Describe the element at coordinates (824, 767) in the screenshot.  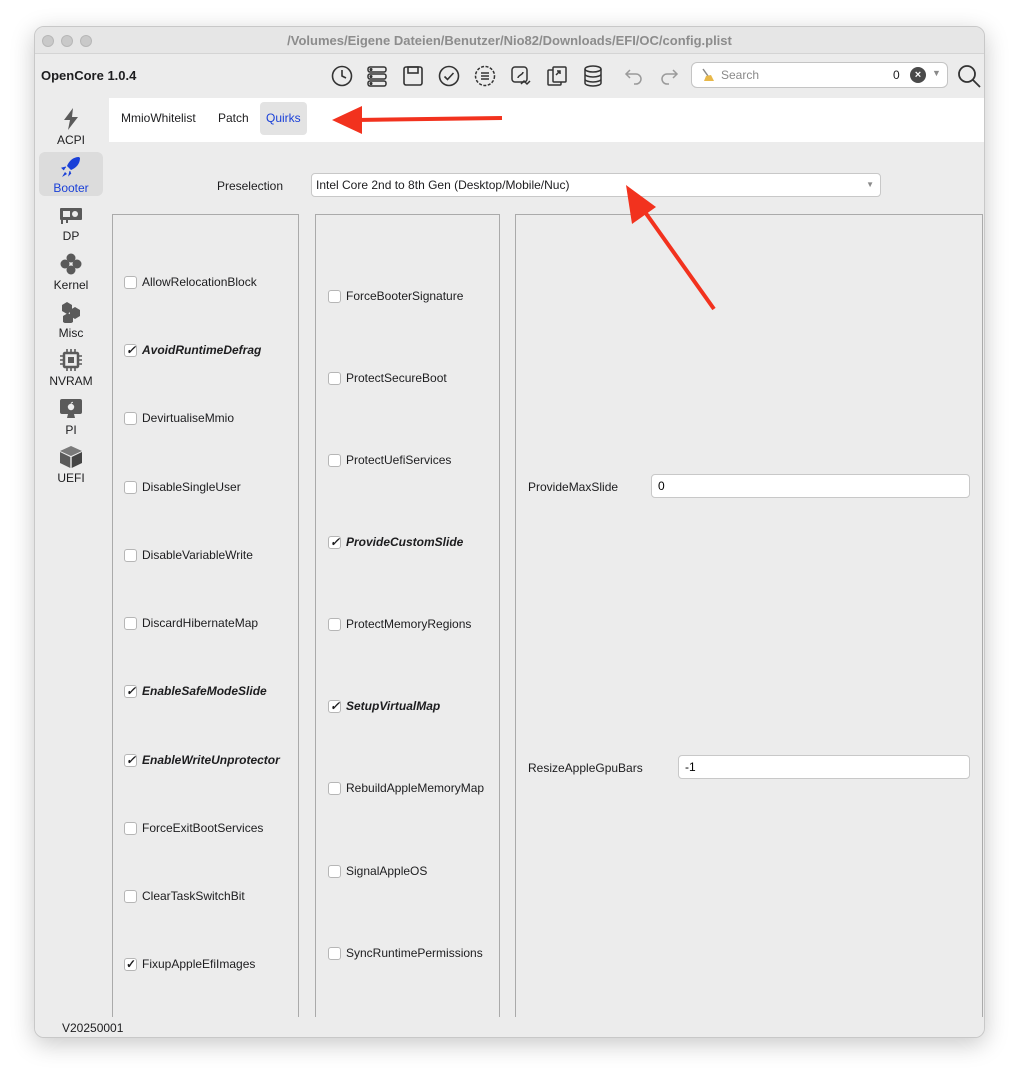
I see `resize-apple-gpu-bars-input` at that location.